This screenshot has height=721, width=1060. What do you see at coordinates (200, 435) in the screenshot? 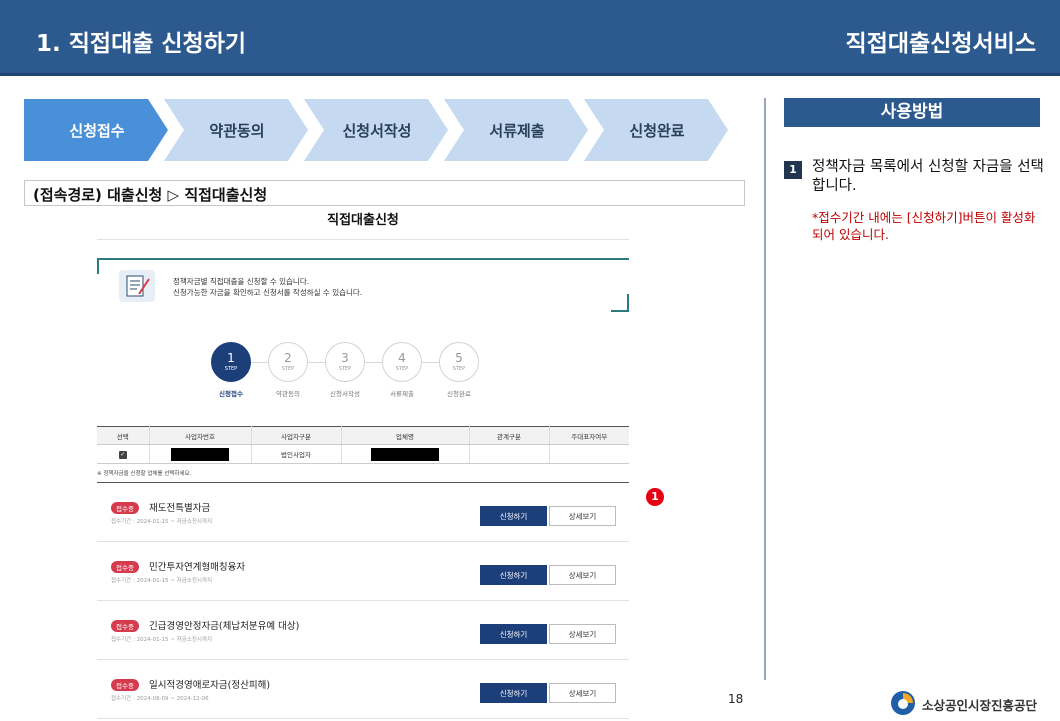
I see `column-header: 사업자번호` at bounding box center [200, 435].